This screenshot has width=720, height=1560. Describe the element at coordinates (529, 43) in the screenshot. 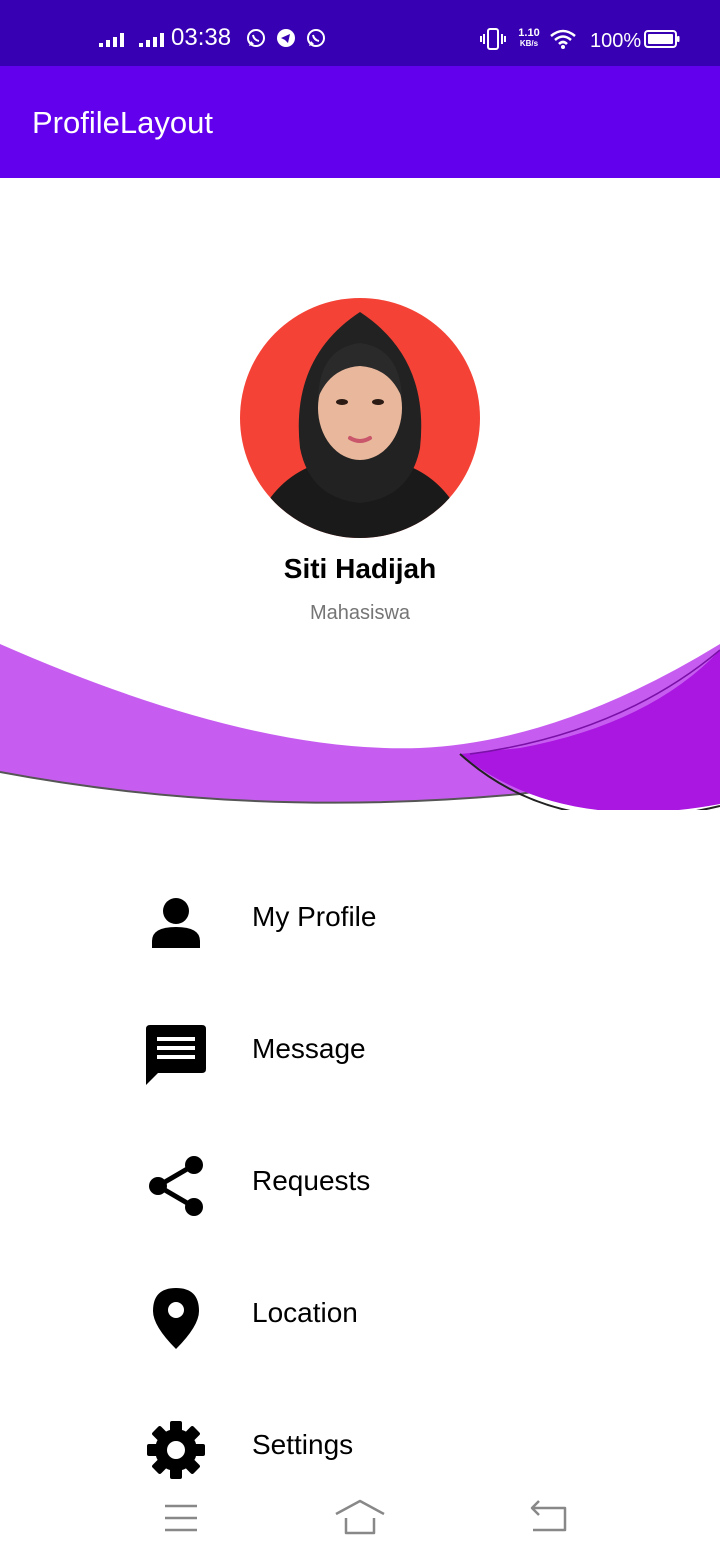

I see `speed-unit: KB/s` at that location.